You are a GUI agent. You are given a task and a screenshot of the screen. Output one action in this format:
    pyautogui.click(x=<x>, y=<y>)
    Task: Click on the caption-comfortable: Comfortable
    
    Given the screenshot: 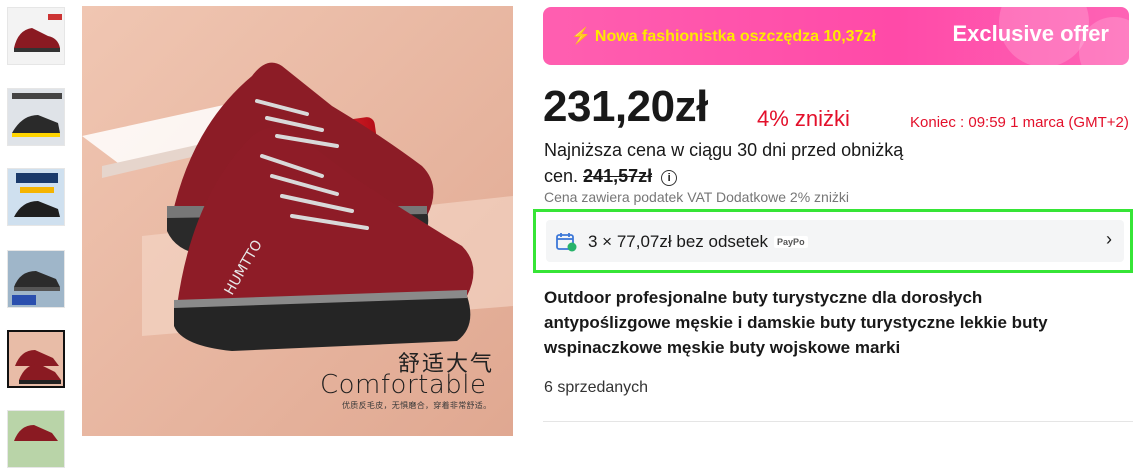 What is the action you would take?
    pyautogui.click(x=403, y=385)
    